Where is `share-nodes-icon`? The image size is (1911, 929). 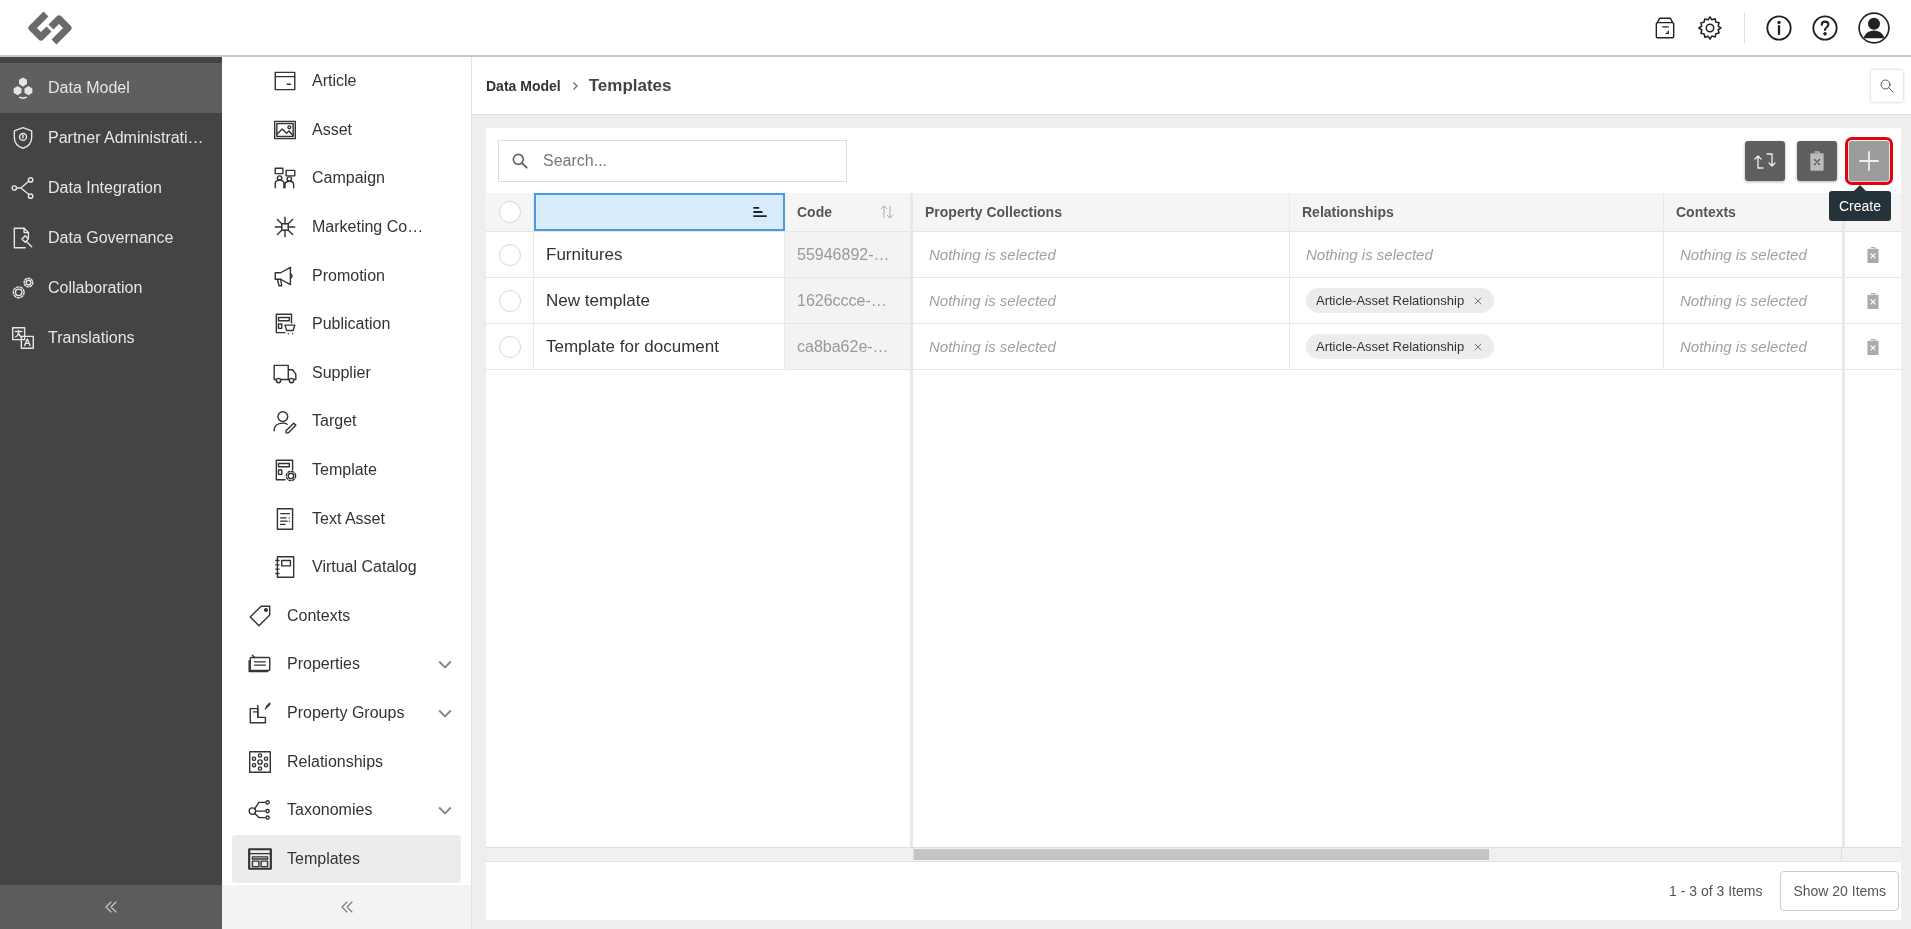 share-nodes-icon is located at coordinates (23, 188).